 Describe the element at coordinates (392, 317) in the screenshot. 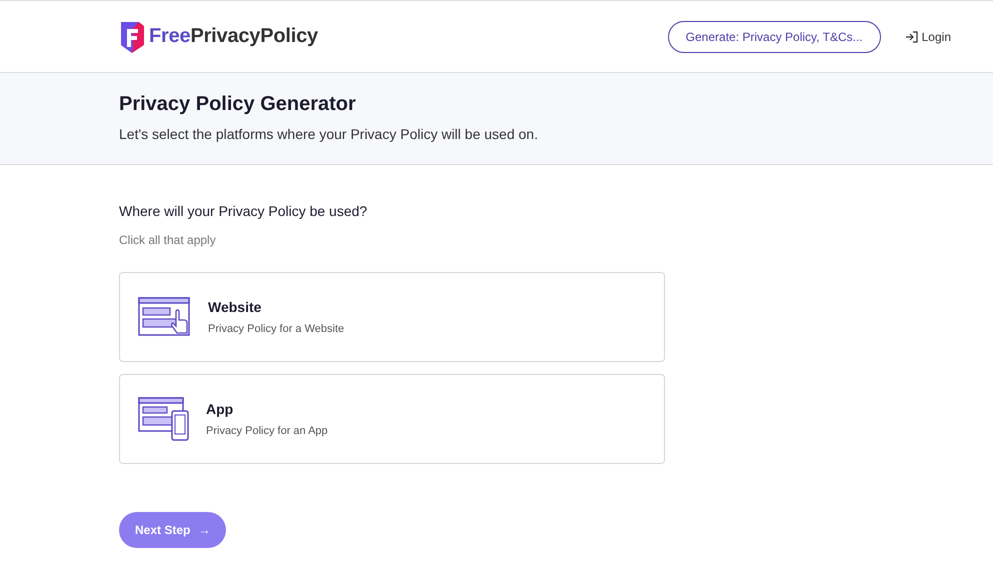

I see `platform-option-card: Website Privacy Policy for a Website` at that location.